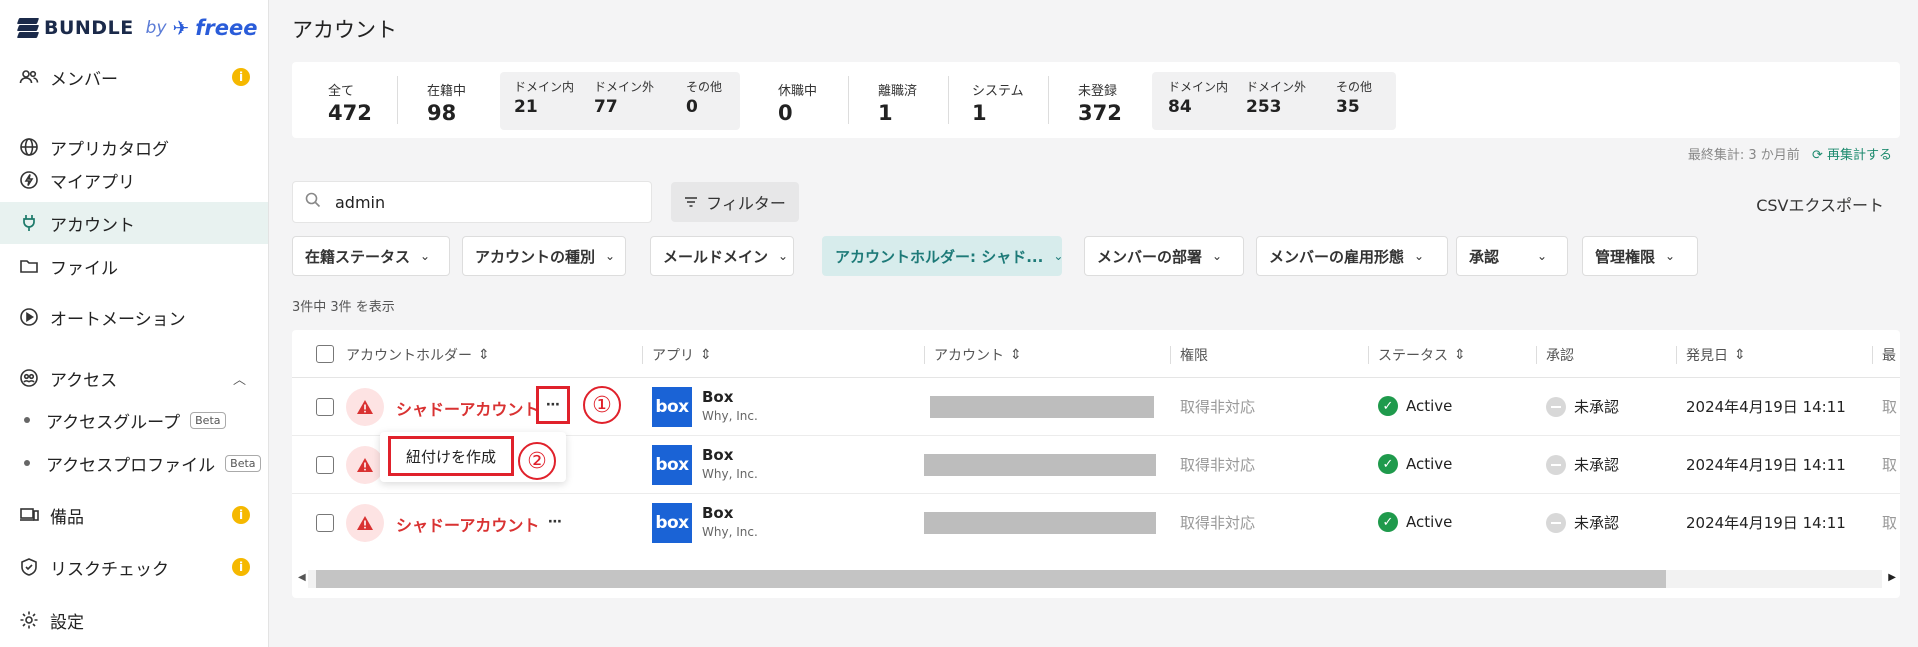 The image size is (1918, 647). Describe the element at coordinates (134, 77) in the screenshot. I see `sidebar-item-members: メンバー i` at that location.